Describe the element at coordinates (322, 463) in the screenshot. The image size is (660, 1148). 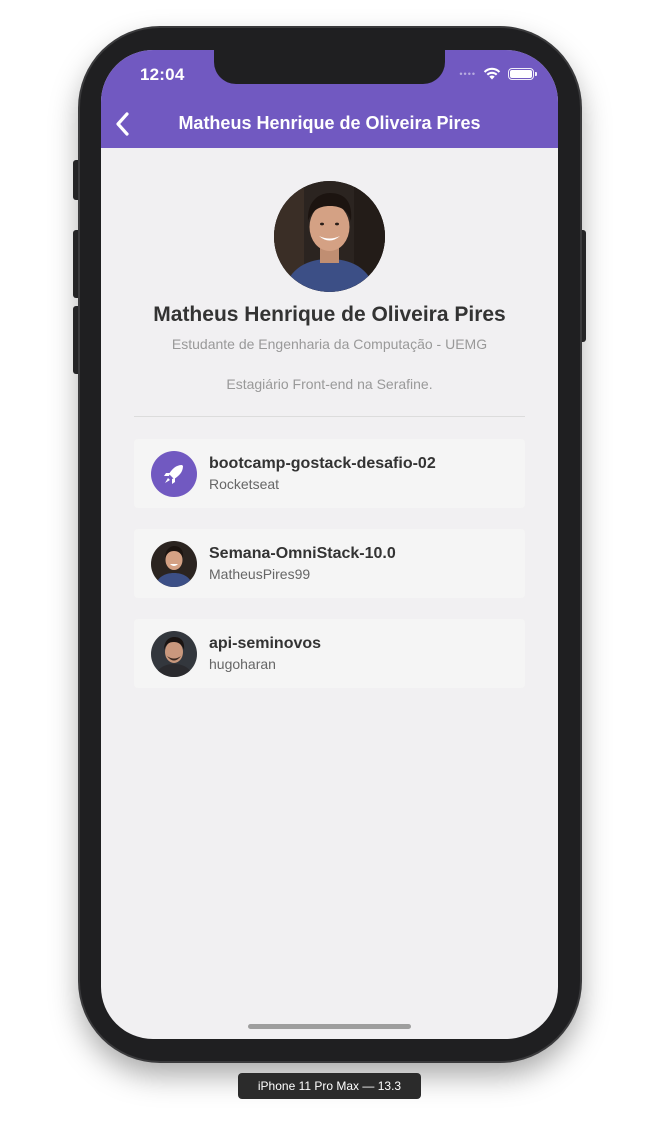
I see `repository-title: bootcamp-gostack-desafio-02` at that location.